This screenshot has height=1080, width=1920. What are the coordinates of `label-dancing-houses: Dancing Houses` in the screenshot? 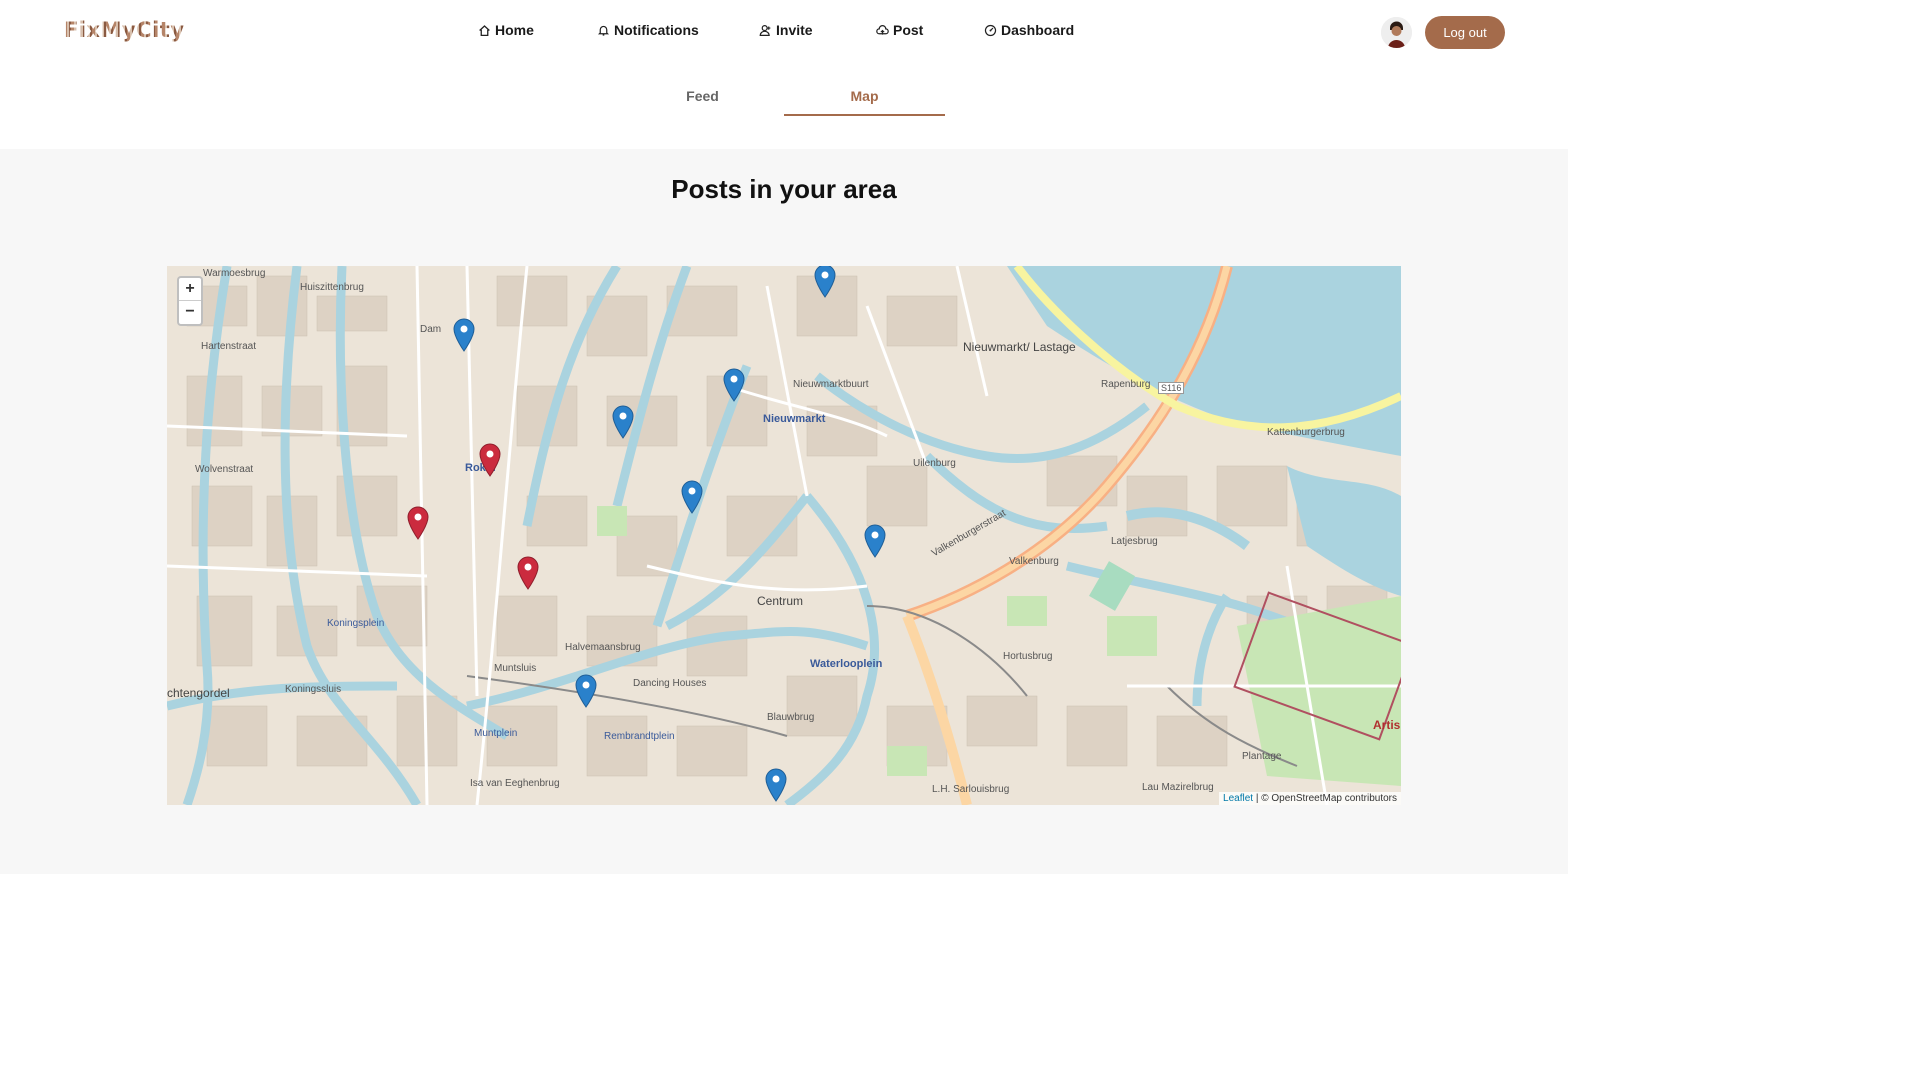 It's located at (670, 683).